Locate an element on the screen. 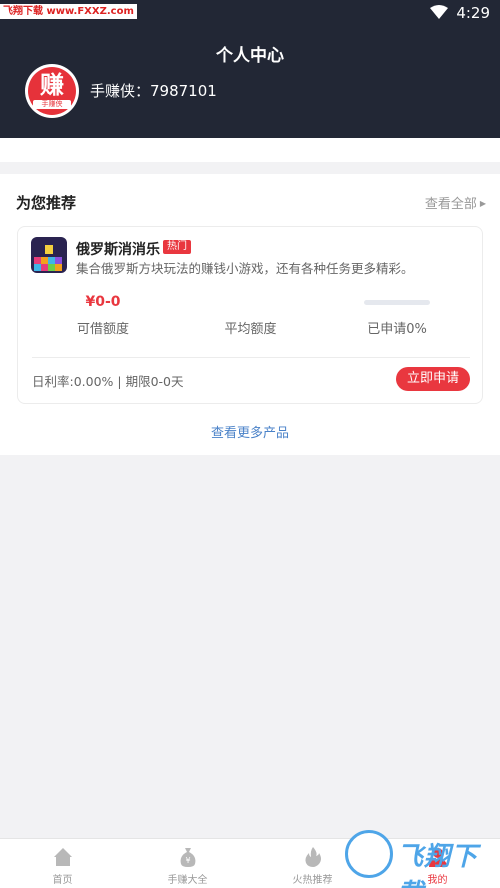 The image size is (500, 888). apply-progress-bar is located at coordinates (397, 302).